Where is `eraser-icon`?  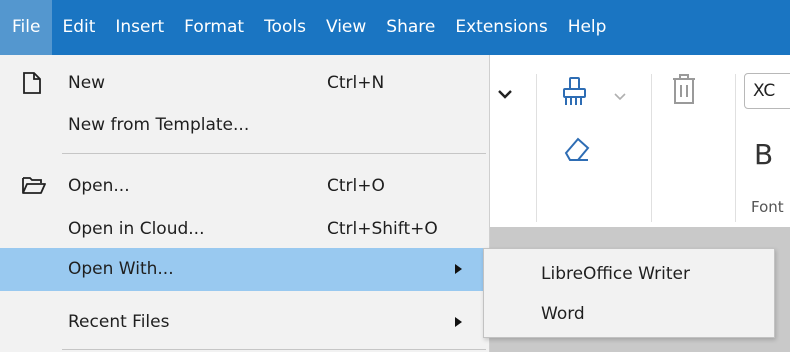
eraser-icon is located at coordinates (576, 149).